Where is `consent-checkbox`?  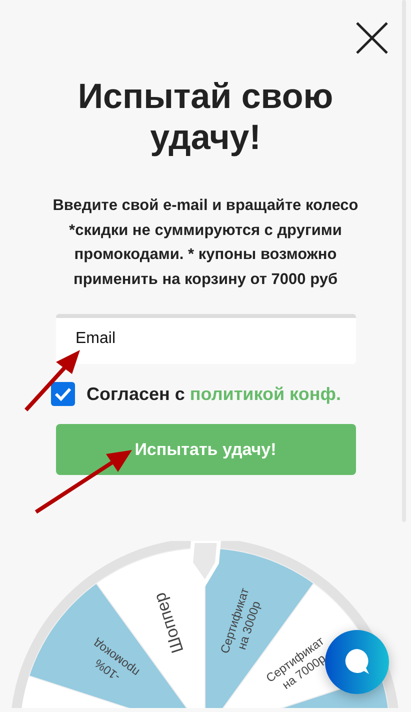 consent-checkbox is located at coordinates (62, 394).